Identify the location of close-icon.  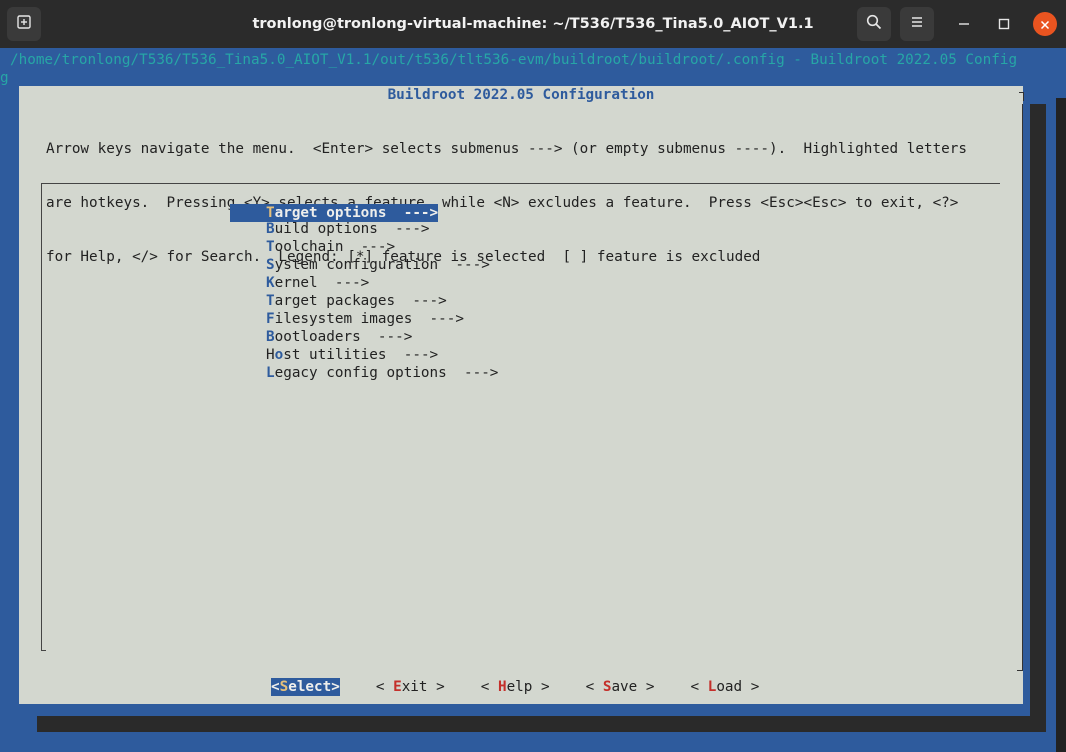
(1045, 24).